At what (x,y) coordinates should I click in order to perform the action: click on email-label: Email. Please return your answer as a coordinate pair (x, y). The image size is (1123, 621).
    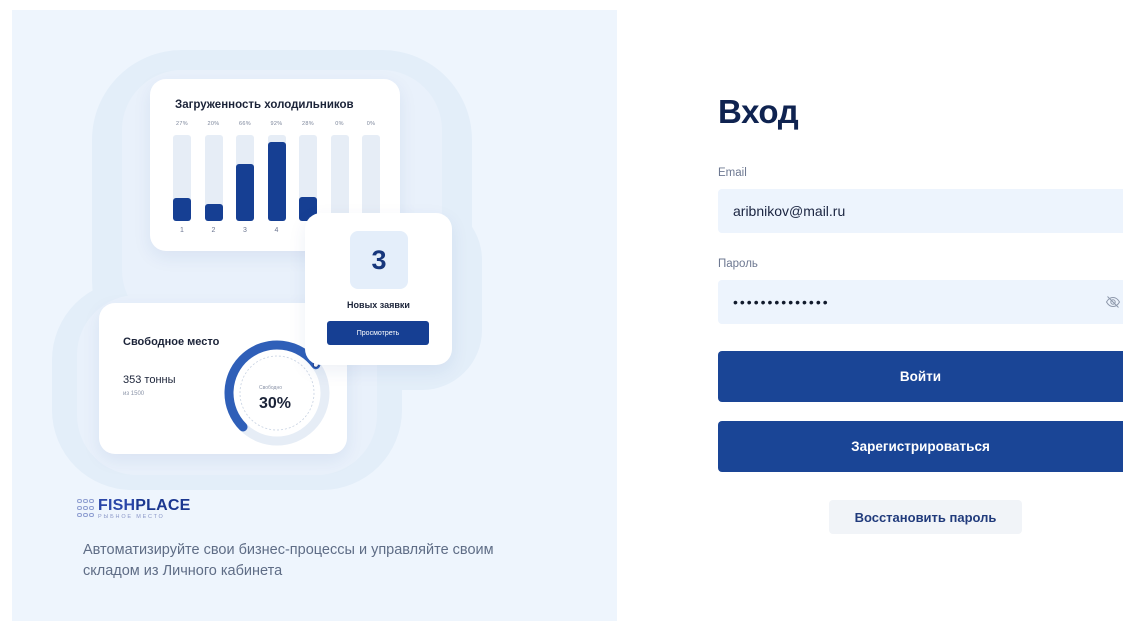
    Looking at the image, I should click on (732, 173).